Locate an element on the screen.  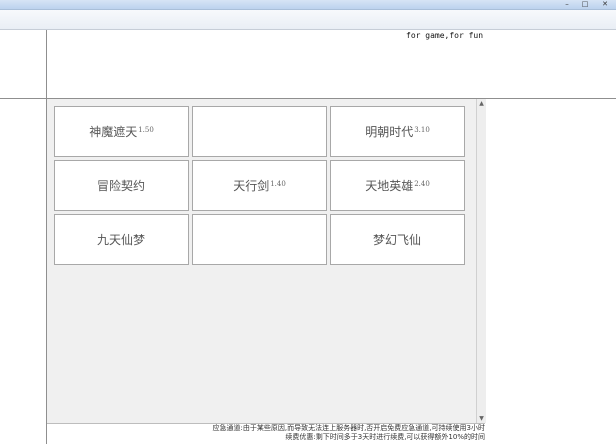
game-tile: 冒险契约 is located at coordinates (121, 185).